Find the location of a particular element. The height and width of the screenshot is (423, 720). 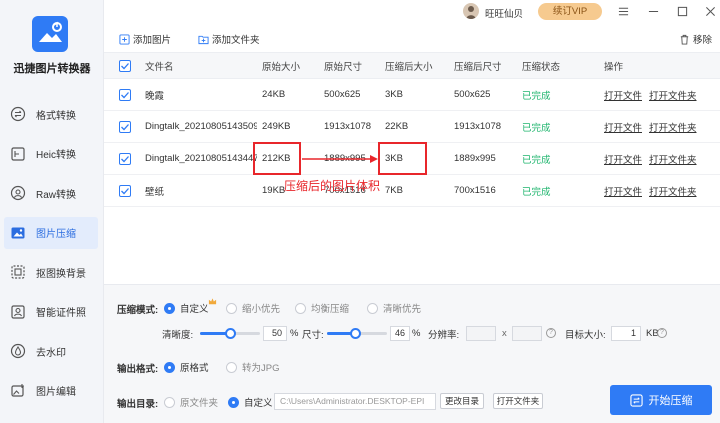

output-path-field: C:\Users\Administrator.DESKTOP-EPI is located at coordinates (355, 401).